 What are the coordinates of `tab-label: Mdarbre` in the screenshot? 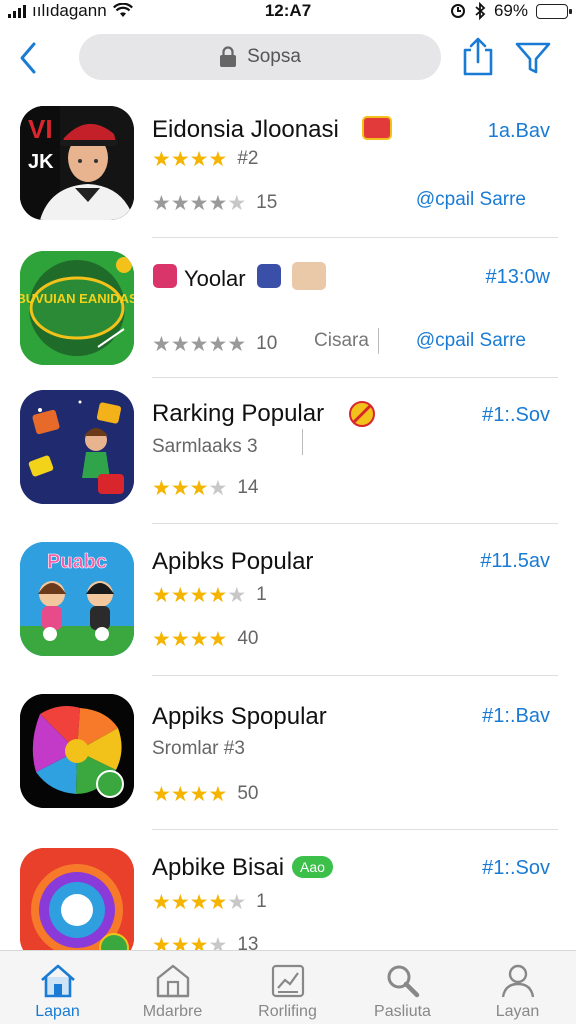 It's located at (172, 1011).